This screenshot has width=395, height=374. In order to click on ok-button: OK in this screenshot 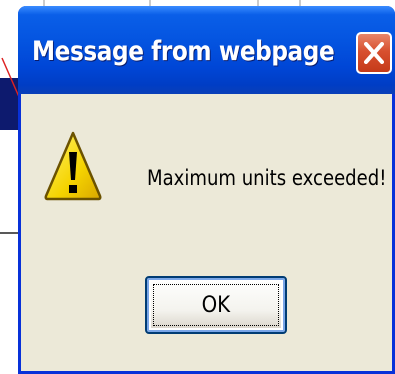, I will do `click(216, 305)`.